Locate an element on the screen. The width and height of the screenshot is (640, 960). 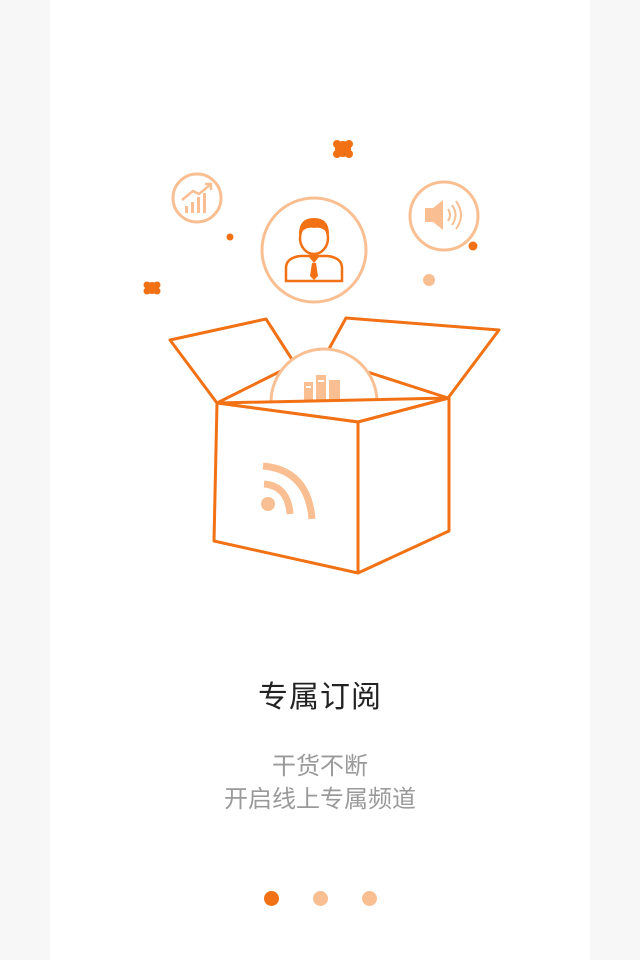
growth-chart-icon is located at coordinates (197, 198).